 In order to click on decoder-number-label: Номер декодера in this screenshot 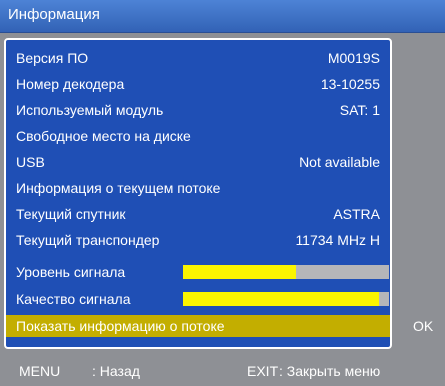, I will do `click(70, 84)`.